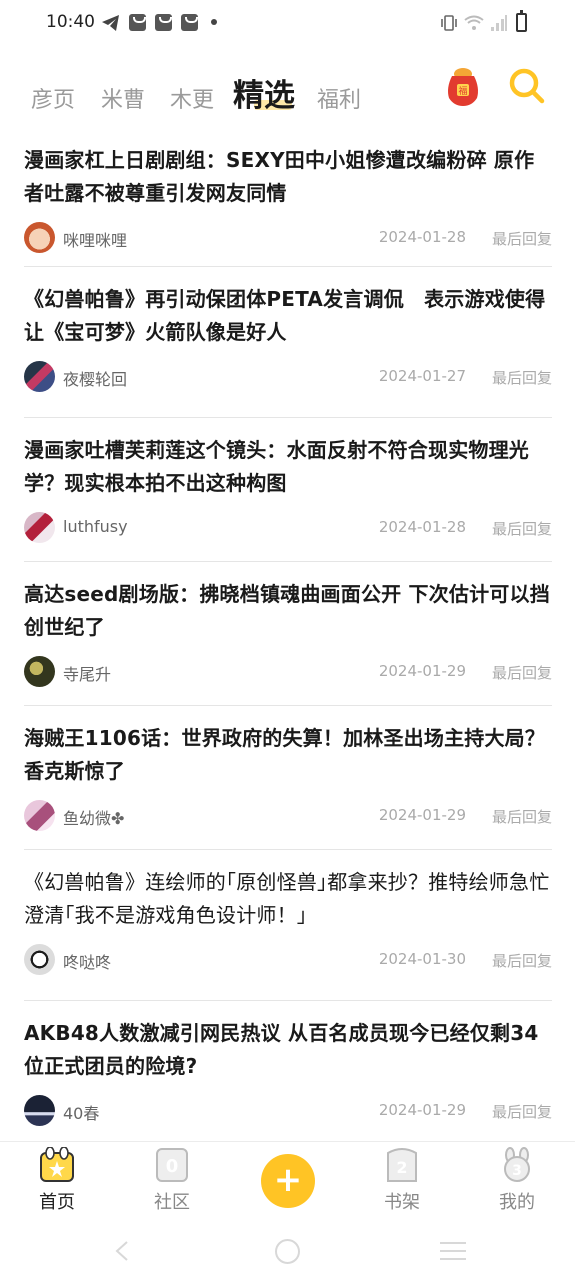  What do you see at coordinates (287, 1251) in the screenshot?
I see `home-circle-icon` at bounding box center [287, 1251].